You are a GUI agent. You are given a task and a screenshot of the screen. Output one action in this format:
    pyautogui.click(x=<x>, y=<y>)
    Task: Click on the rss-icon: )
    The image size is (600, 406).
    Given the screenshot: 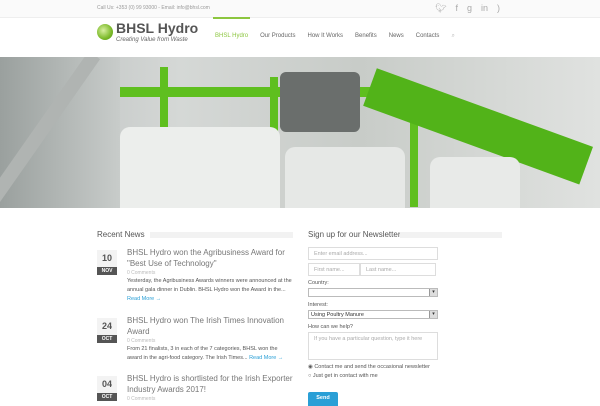 What is the action you would take?
    pyautogui.click(x=498, y=8)
    